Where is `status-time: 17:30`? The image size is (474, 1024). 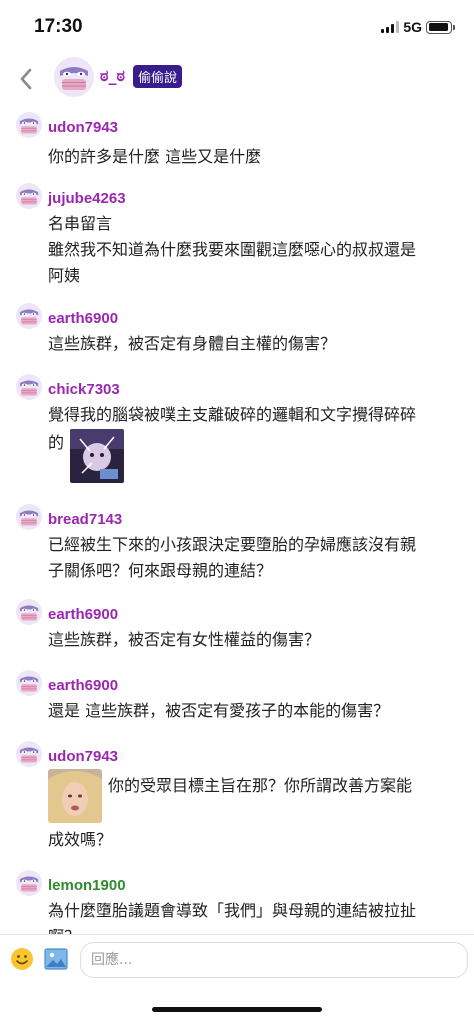
status-time: 17:30 is located at coordinates (58, 26).